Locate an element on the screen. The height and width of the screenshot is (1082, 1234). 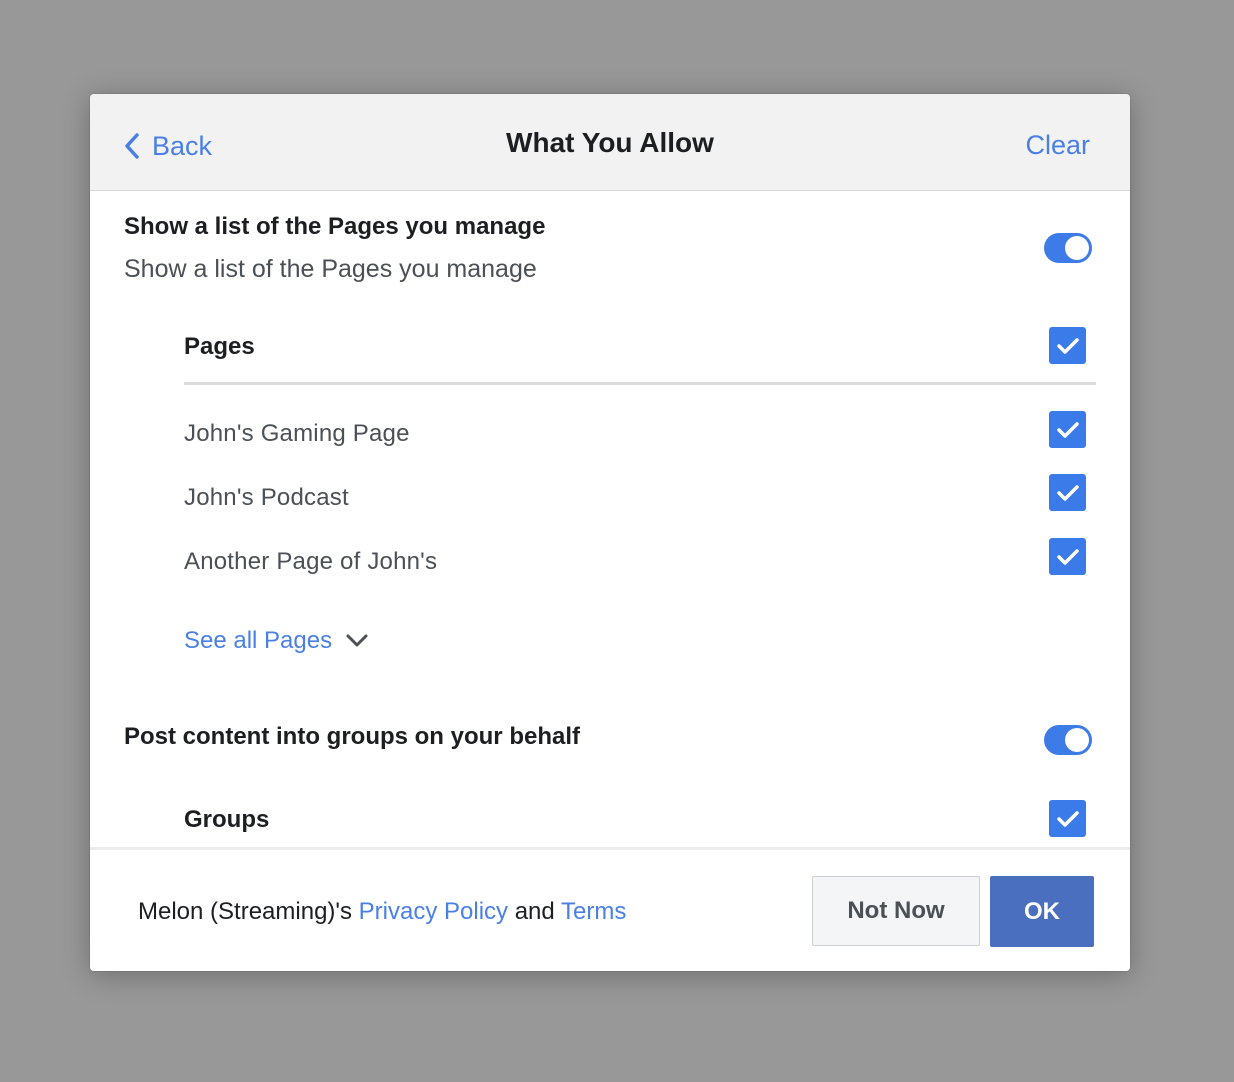
pages-permission-toggle is located at coordinates (1068, 248).